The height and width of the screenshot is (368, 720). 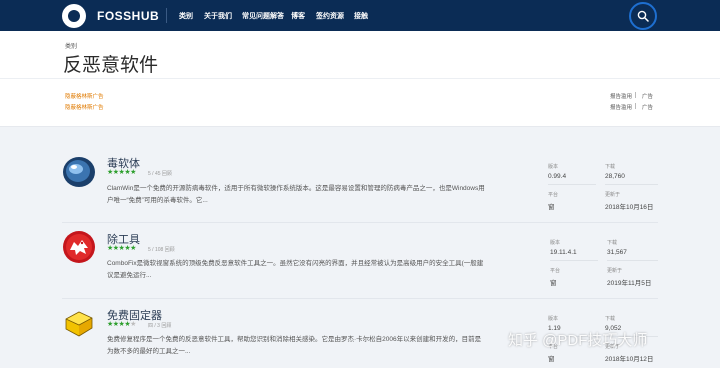 What do you see at coordinates (563, 252) in the screenshot?
I see `version-value: 19.11.4.1` at bounding box center [563, 252].